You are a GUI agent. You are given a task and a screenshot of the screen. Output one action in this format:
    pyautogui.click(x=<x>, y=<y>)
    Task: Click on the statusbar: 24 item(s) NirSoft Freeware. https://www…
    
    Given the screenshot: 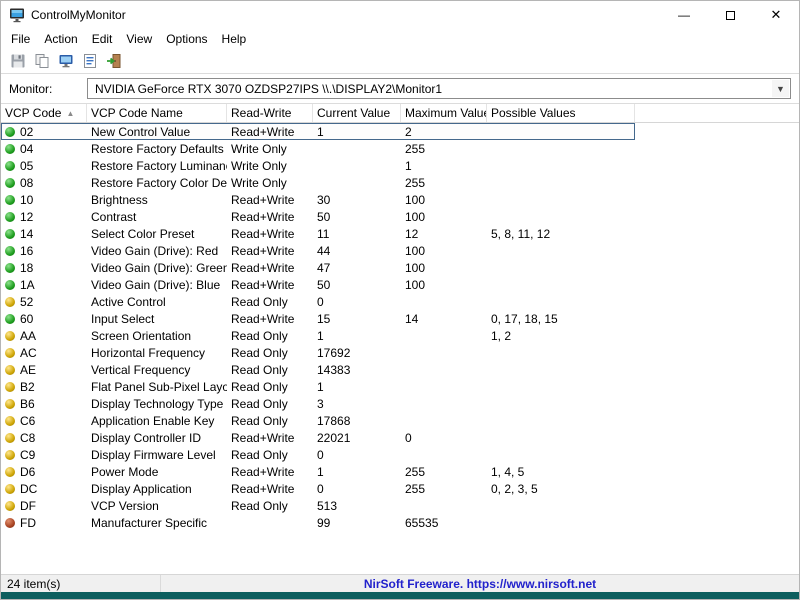 What is the action you would take?
    pyautogui.click(x=400, y=583)
    